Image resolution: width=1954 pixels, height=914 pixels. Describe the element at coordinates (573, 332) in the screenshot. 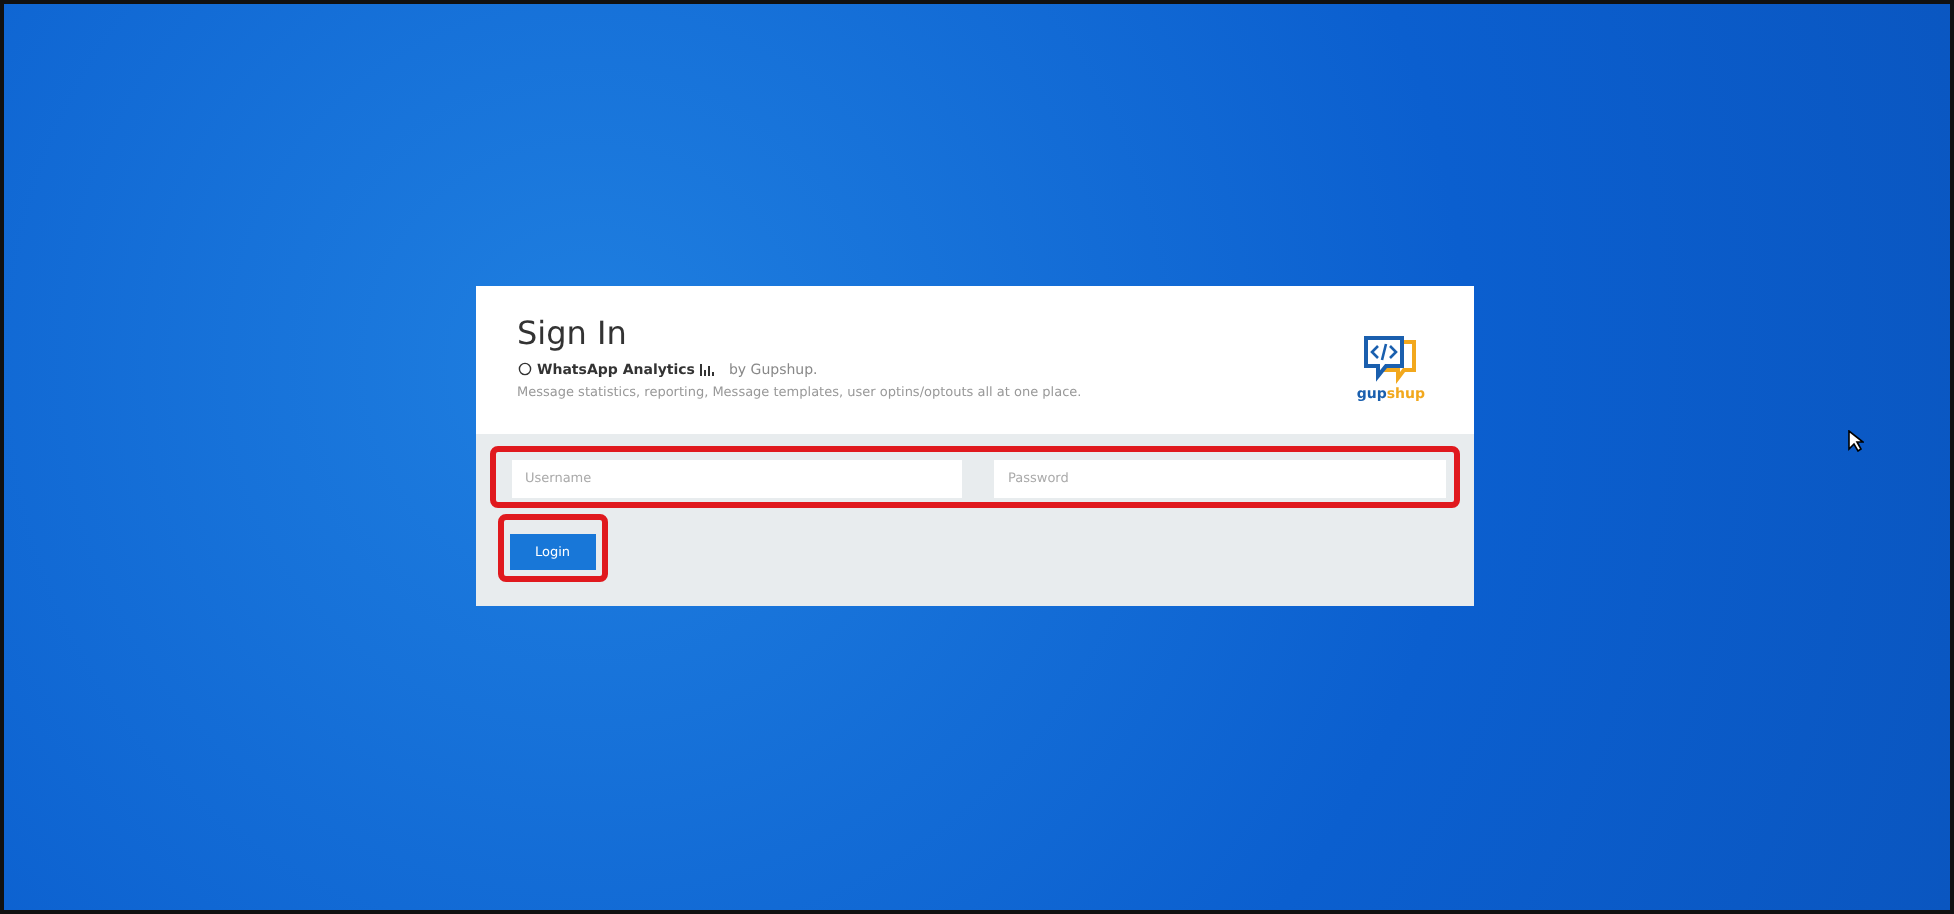

I see `card-title: Sign In` at that location.